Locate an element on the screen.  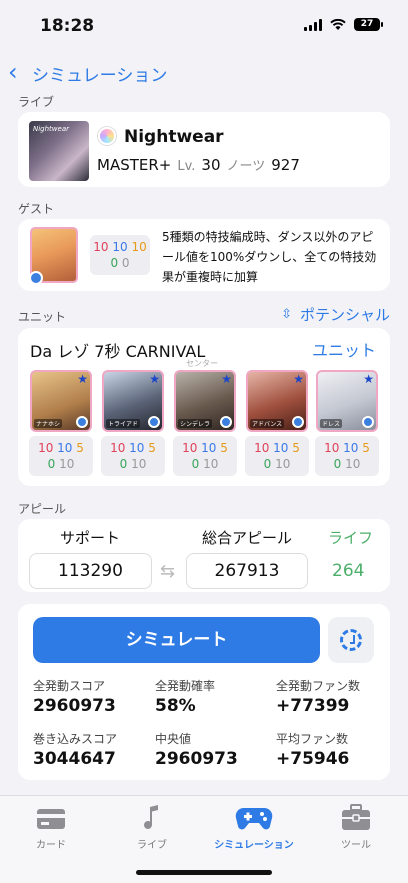
idol-card-4: ★ アドバンス is located at coordinates (277, 401).